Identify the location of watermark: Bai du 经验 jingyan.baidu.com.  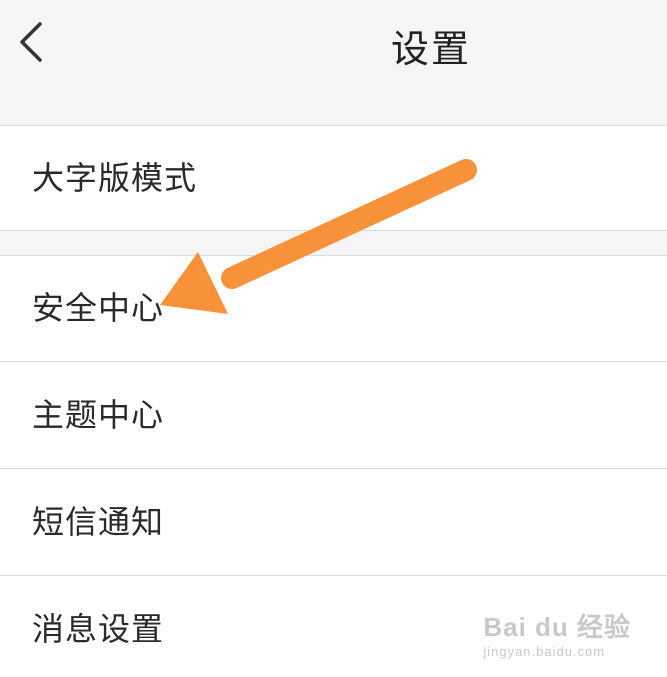
(557, 633).